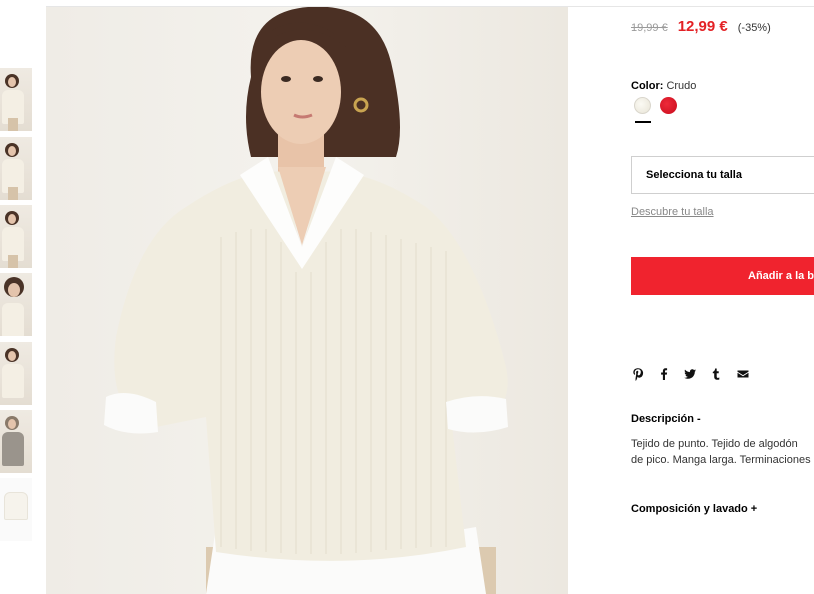  I want to click on price-row: 19,99 € 12,99 € (-35%), so click(701, 26).